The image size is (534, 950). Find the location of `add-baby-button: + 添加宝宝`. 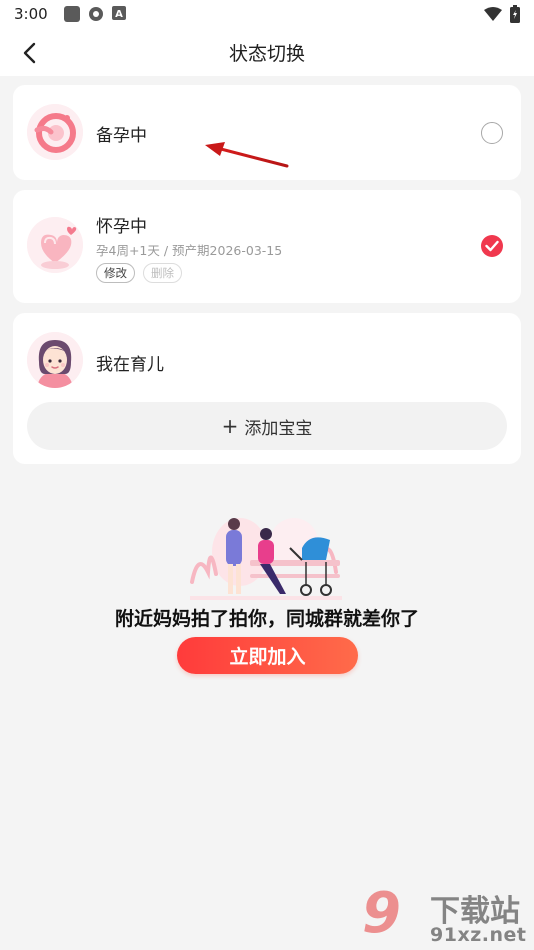

add-baby-button: + 添加宝宝 is located at coordinates (267, 426).